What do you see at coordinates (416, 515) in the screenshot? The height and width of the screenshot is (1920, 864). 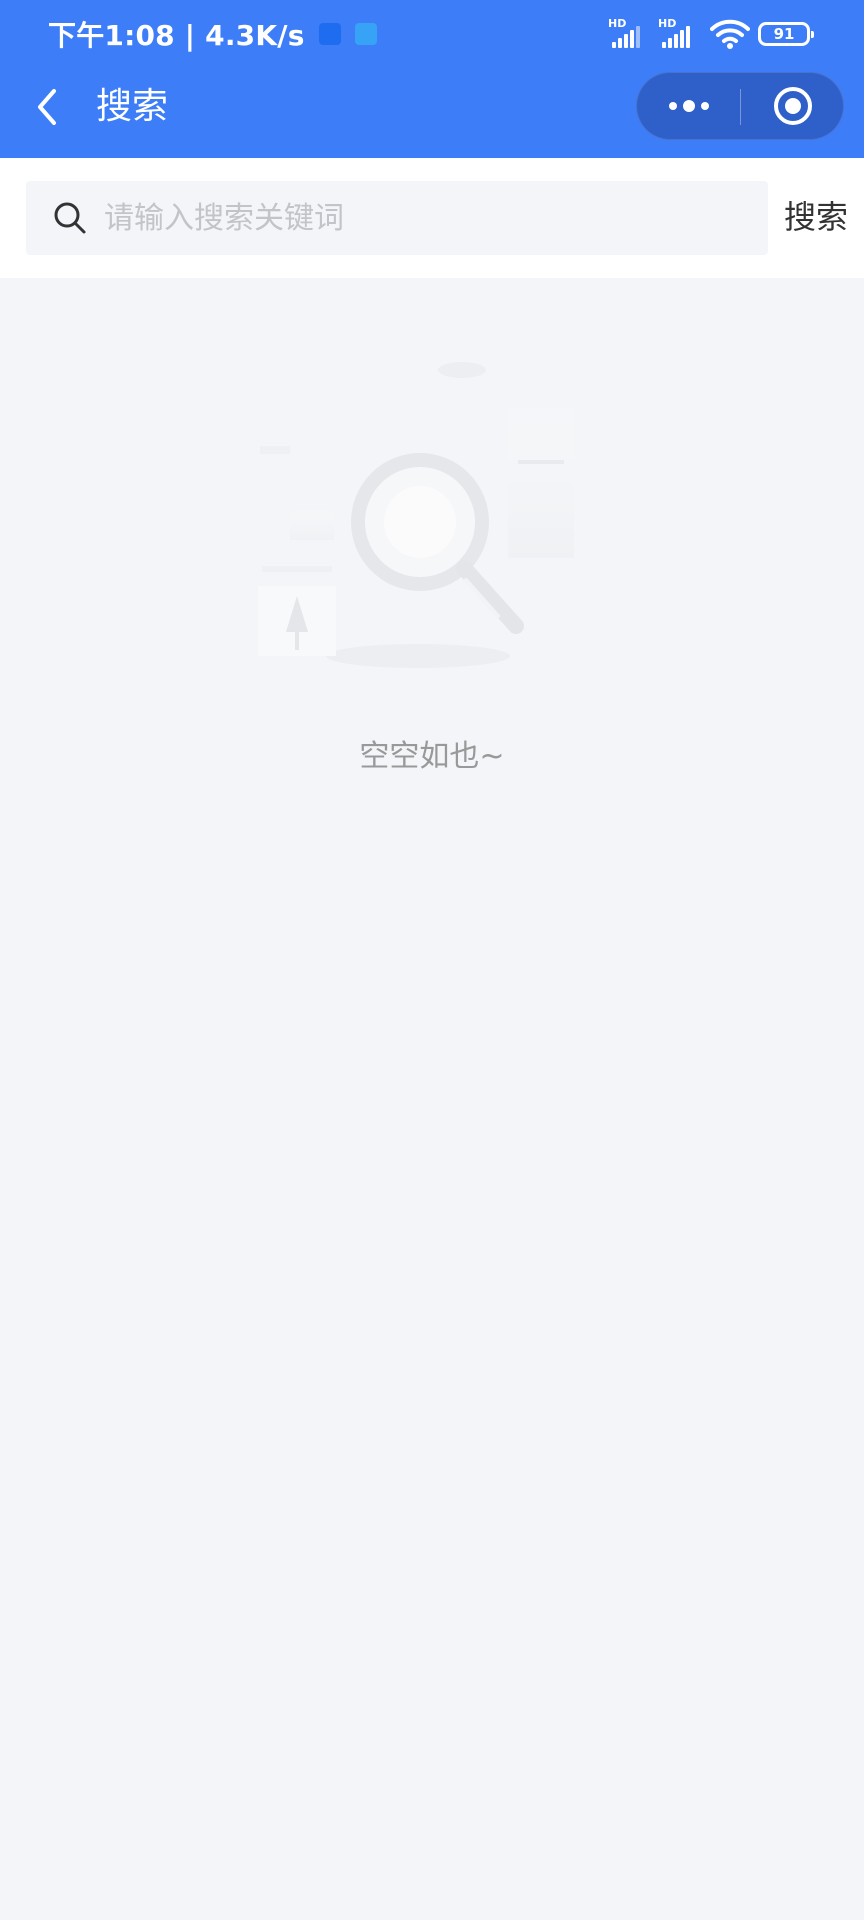 I see `empty-search-illustration` at bounding box center [416, 515].